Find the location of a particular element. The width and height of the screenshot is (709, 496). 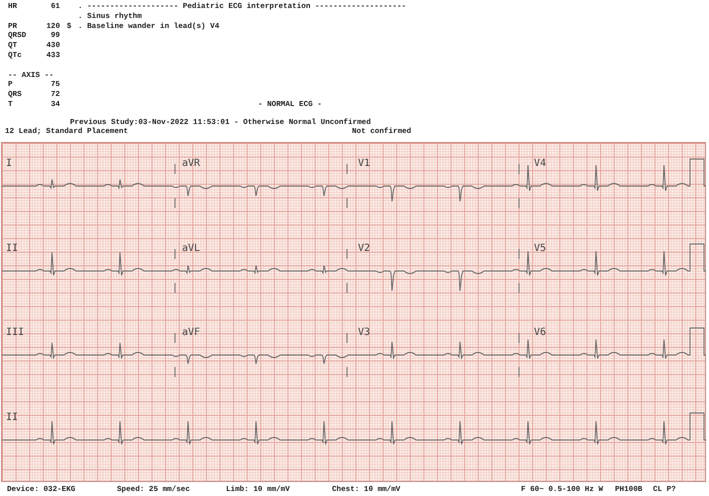

lead-label: V4 is located at coordinates (541, 163).